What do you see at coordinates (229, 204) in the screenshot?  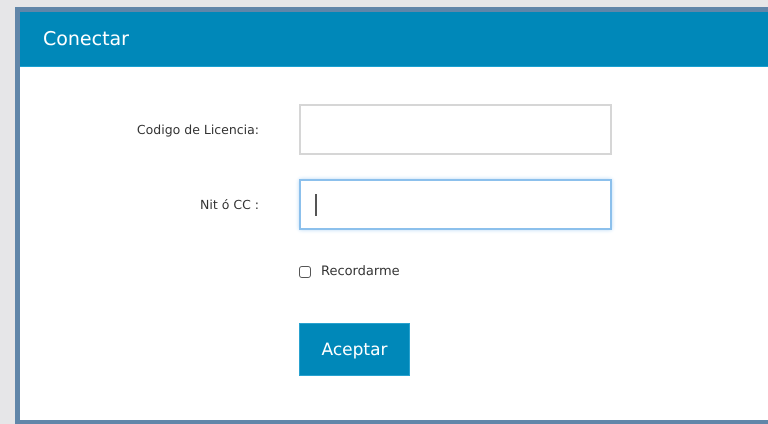 I see `field-label: Nit ó CC :` at bounding box center [229, 204].